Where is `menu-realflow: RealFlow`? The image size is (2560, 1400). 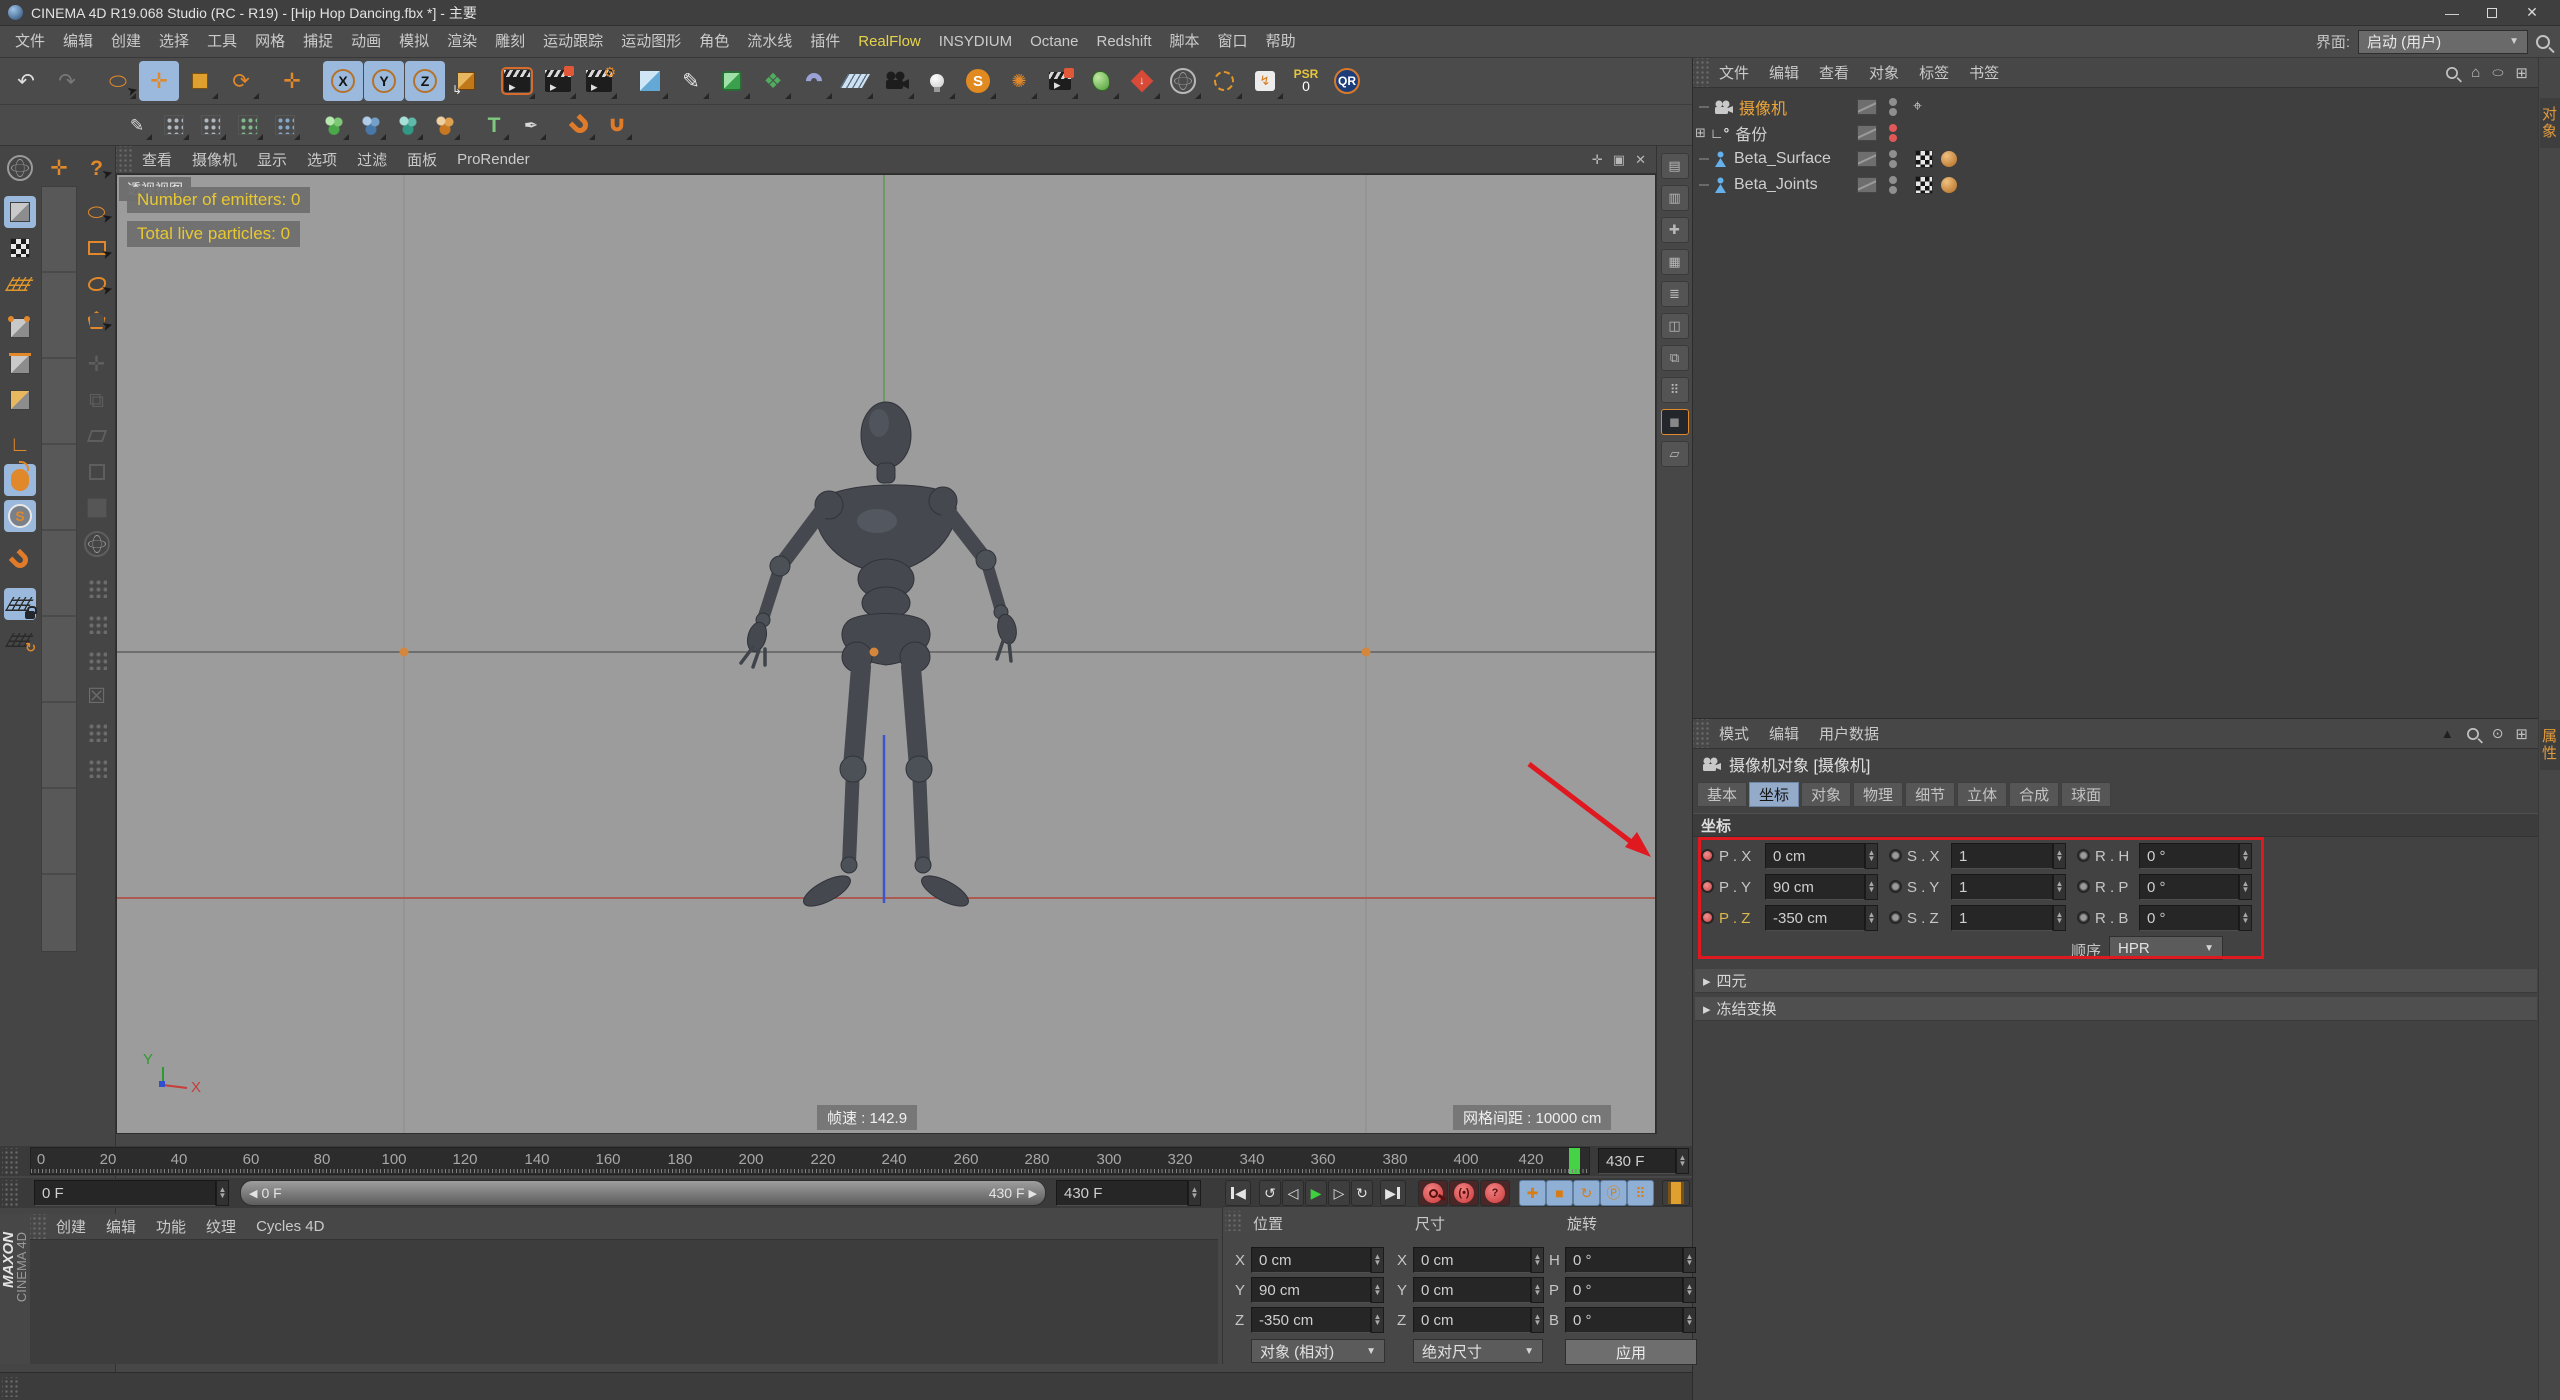 menu-realflow: RealFlow is located at coordinates (889, 42).